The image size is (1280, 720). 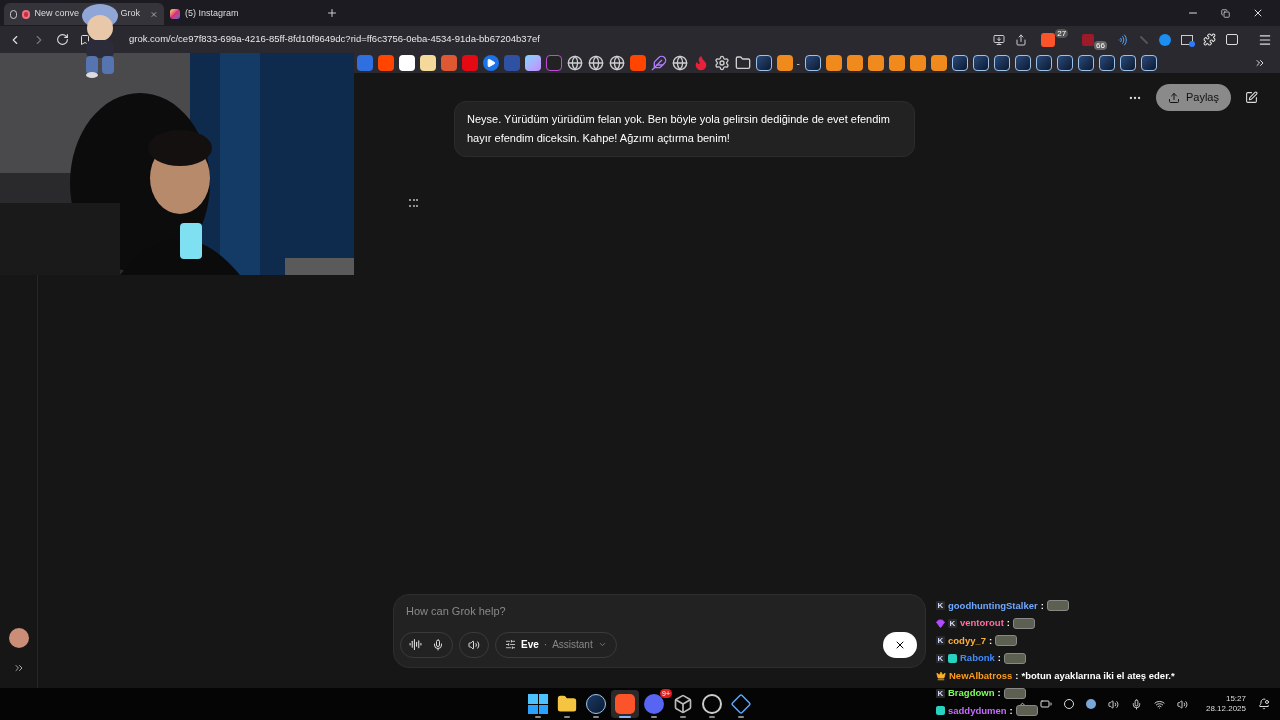 I want to click on new-tab-icon, so click(x=332, y=13).